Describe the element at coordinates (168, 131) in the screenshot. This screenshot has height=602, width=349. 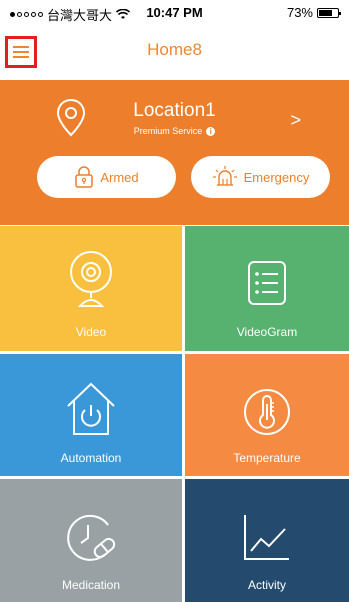
I see `service-label: Premium Service` at that location.